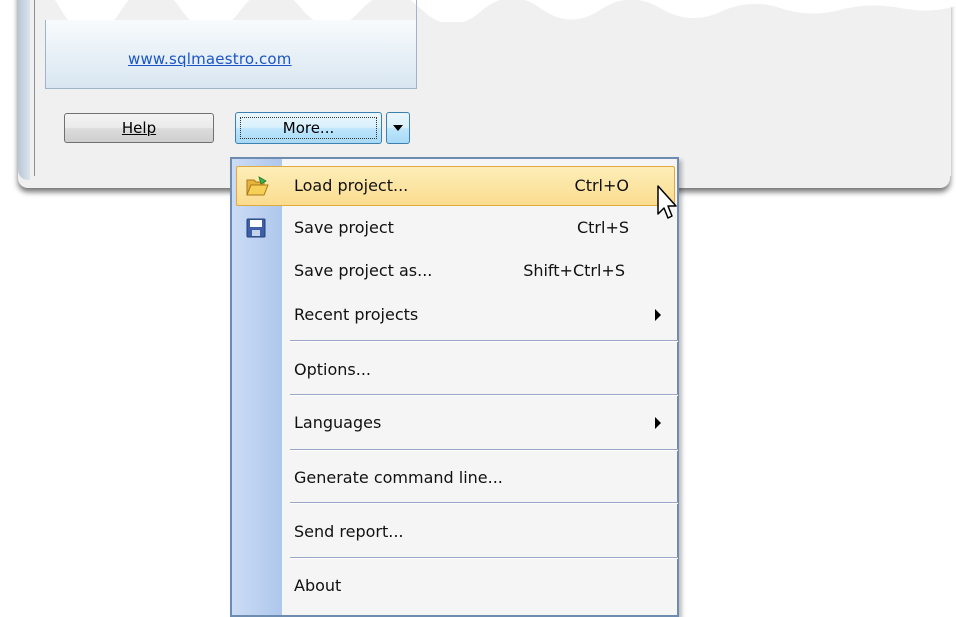  I want to click on menu-item-recent-projects: Recent projects, so click(455, 315).